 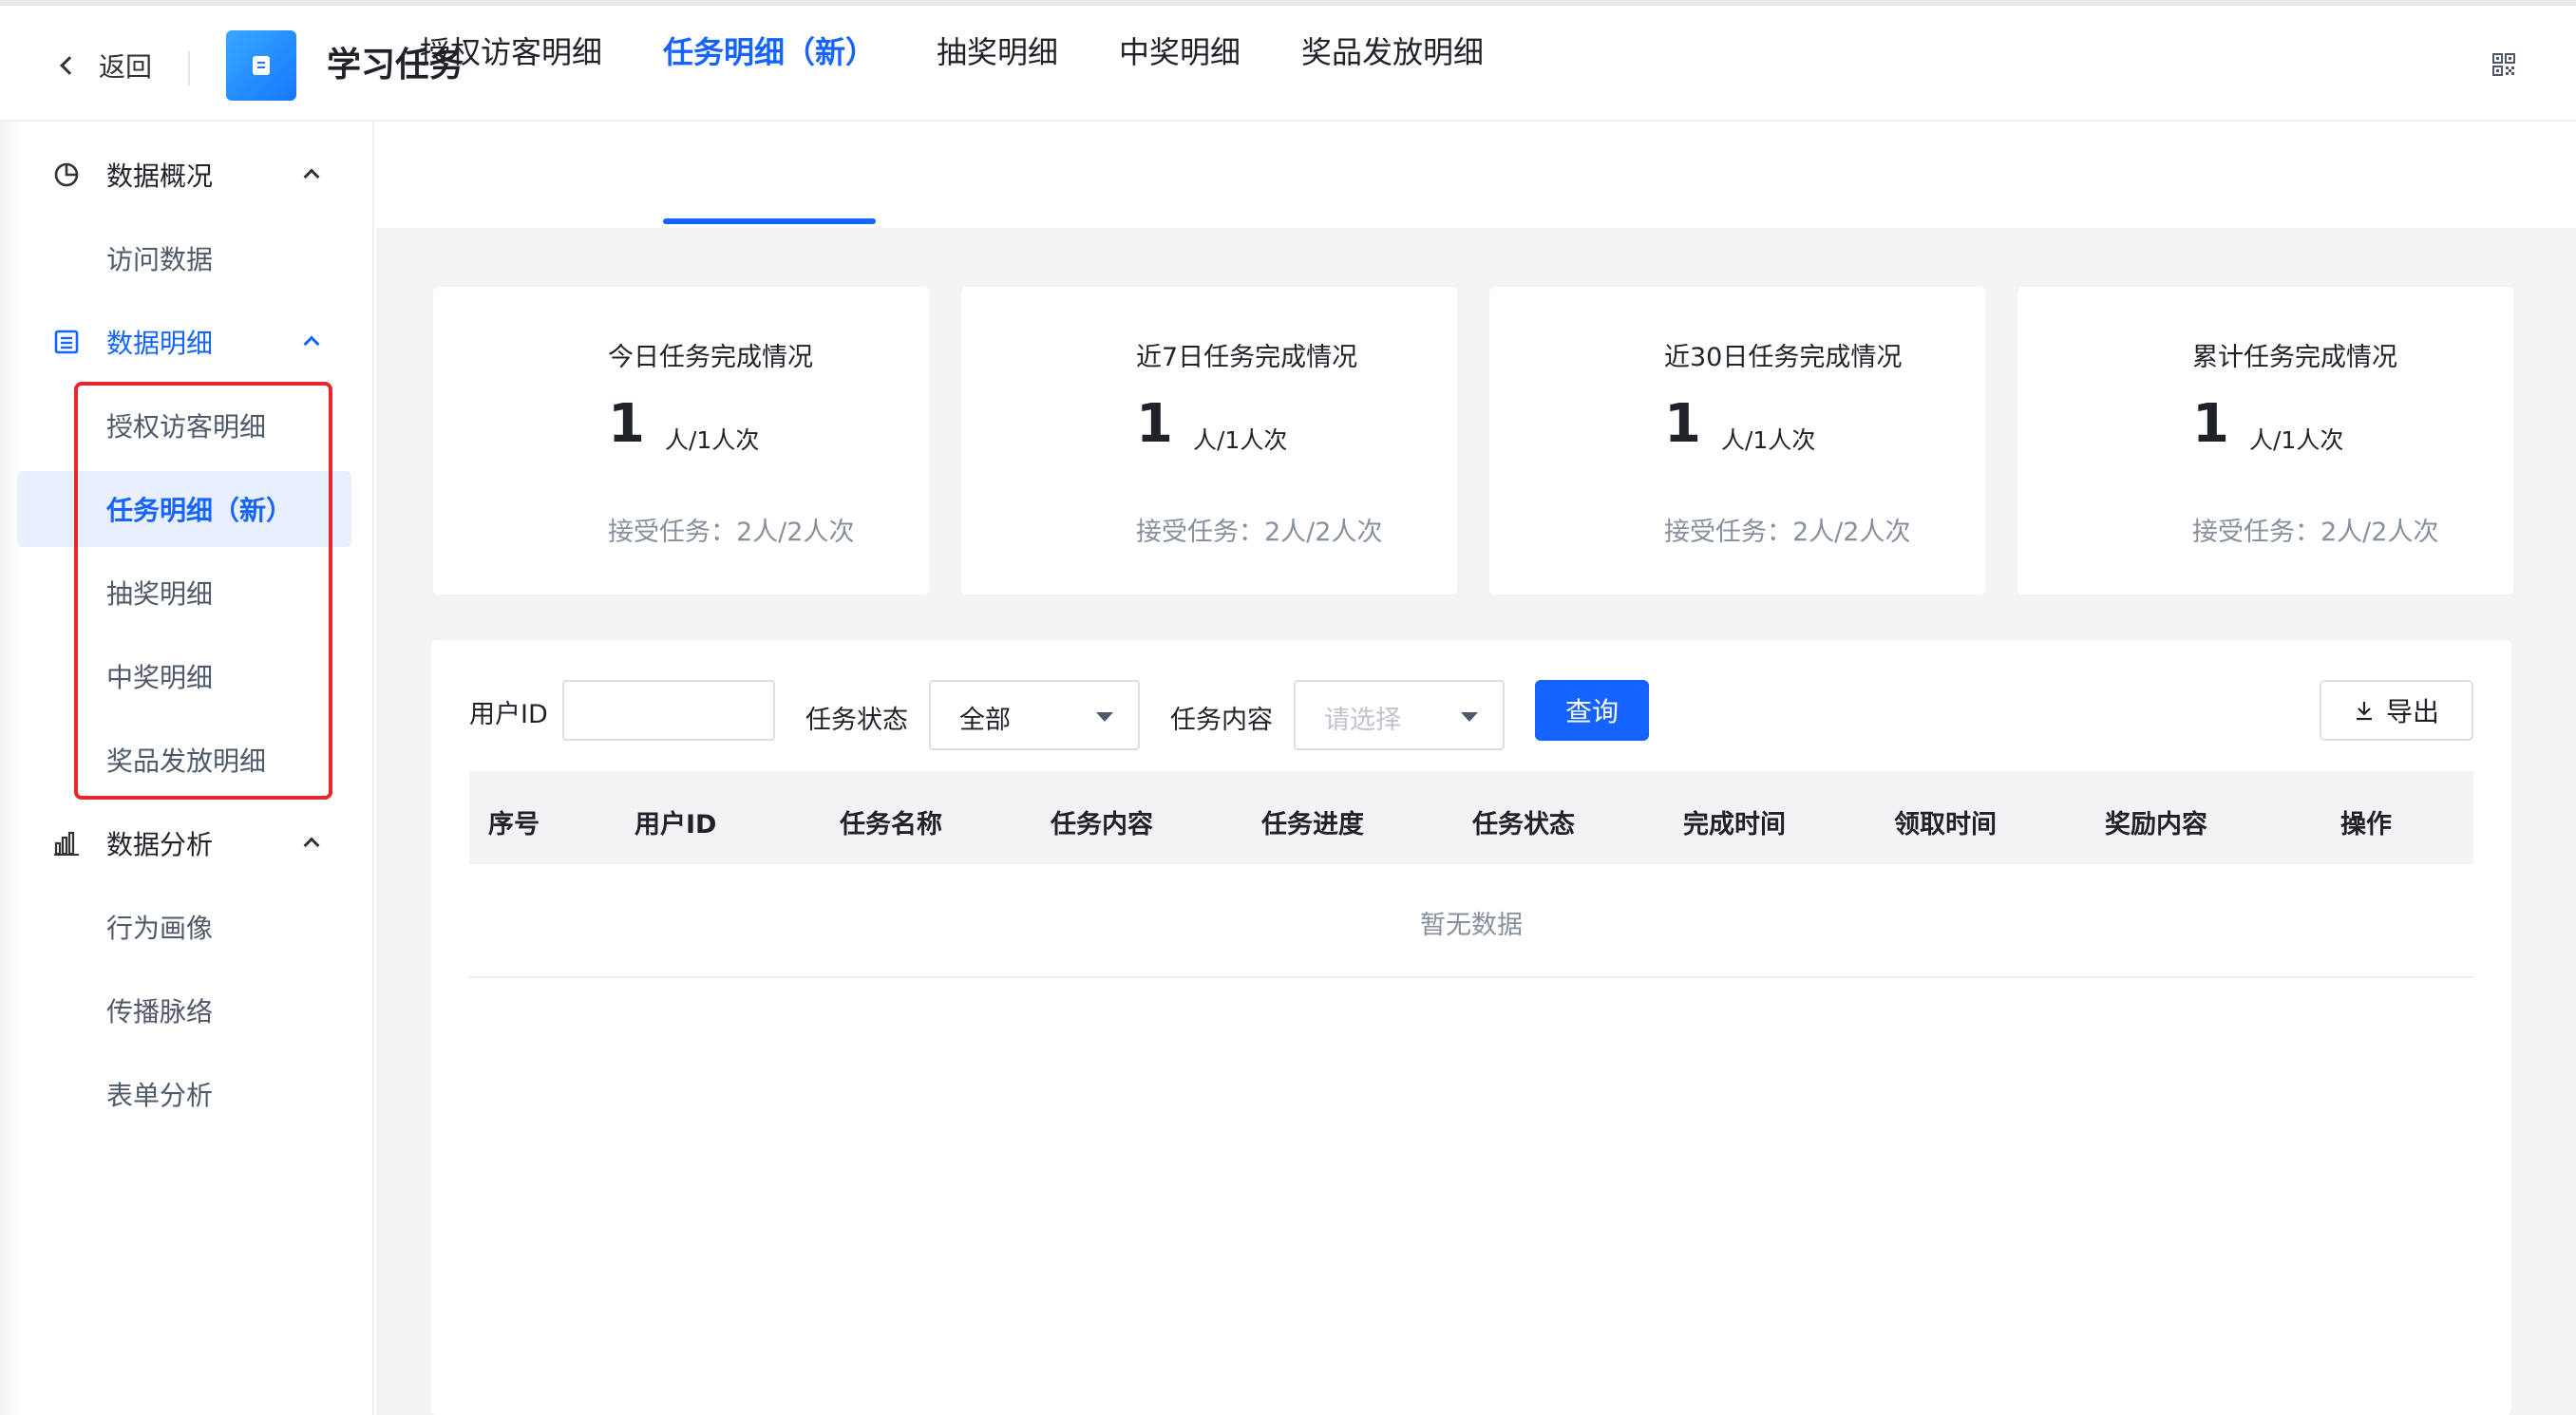 I want to click on sidebar-item-label: 传播脉络, so click(x=160, y=1012).